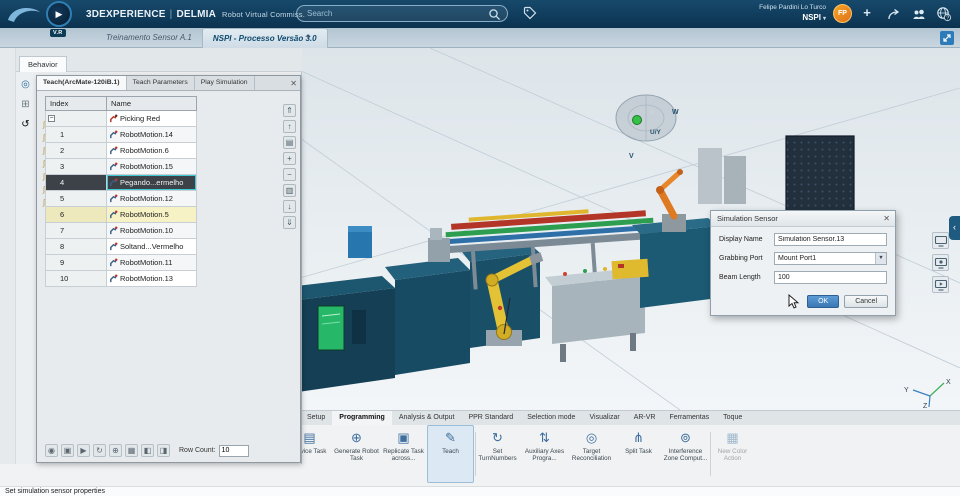 This screenshot has height=496, width=960. I want to click on render-mode-icon, so click(940, 240).